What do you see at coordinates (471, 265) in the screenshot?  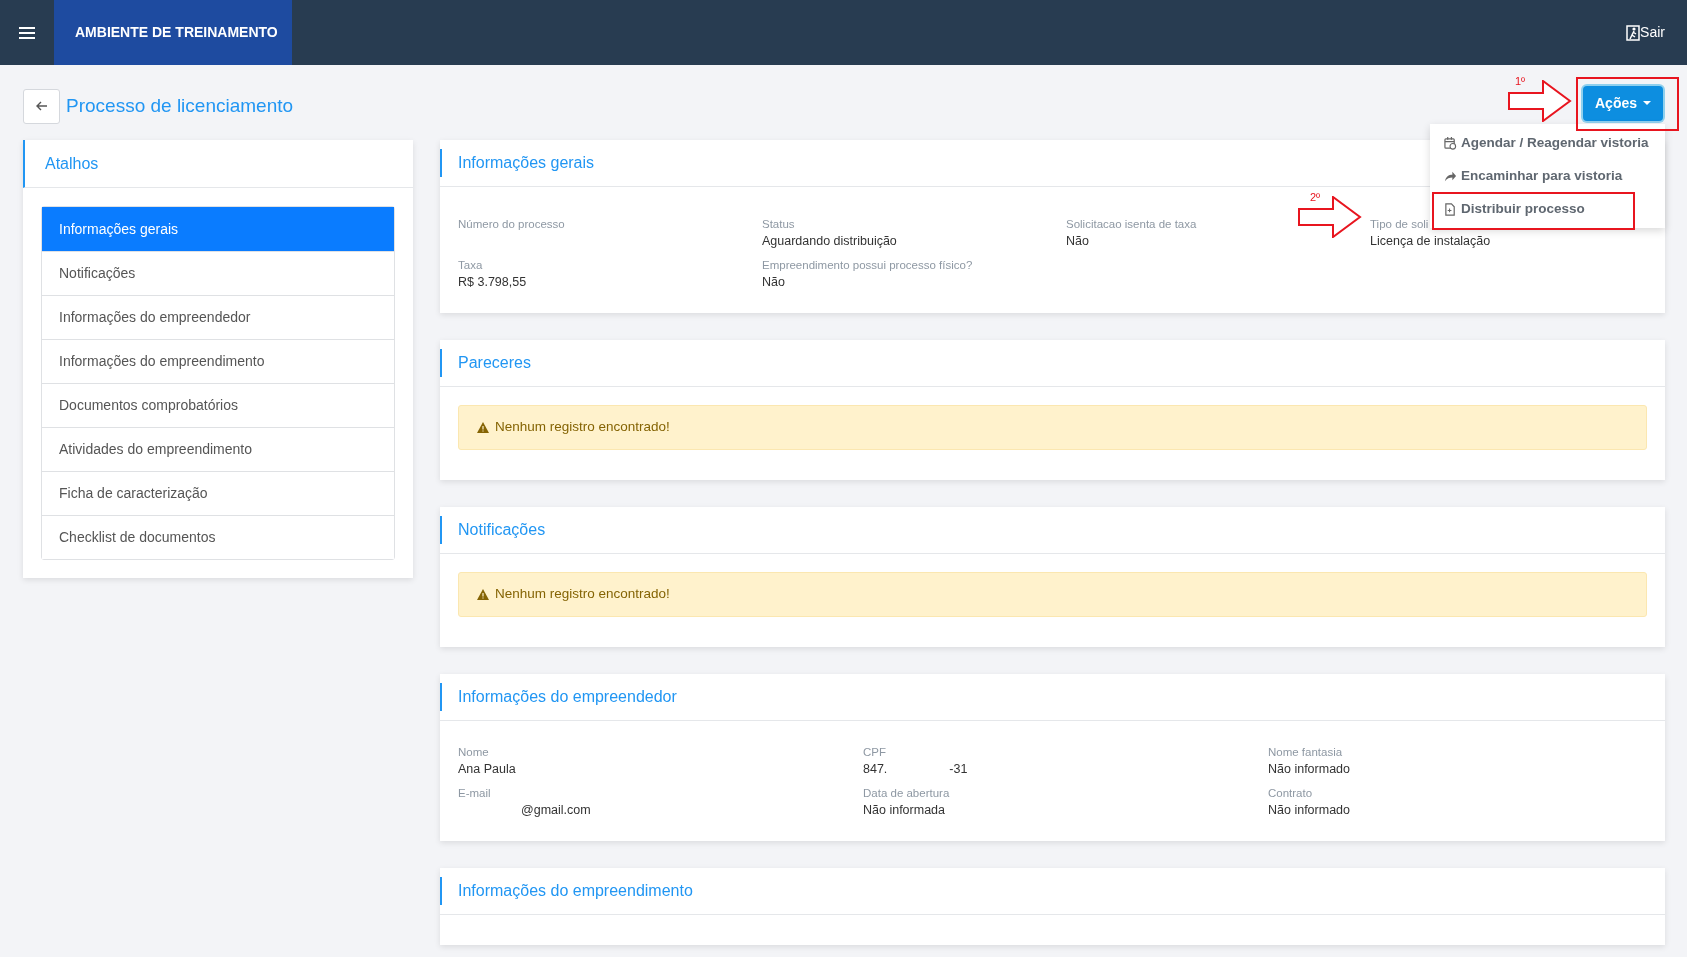 I see `field-label: Taxa` at bounding box center [471, 265].